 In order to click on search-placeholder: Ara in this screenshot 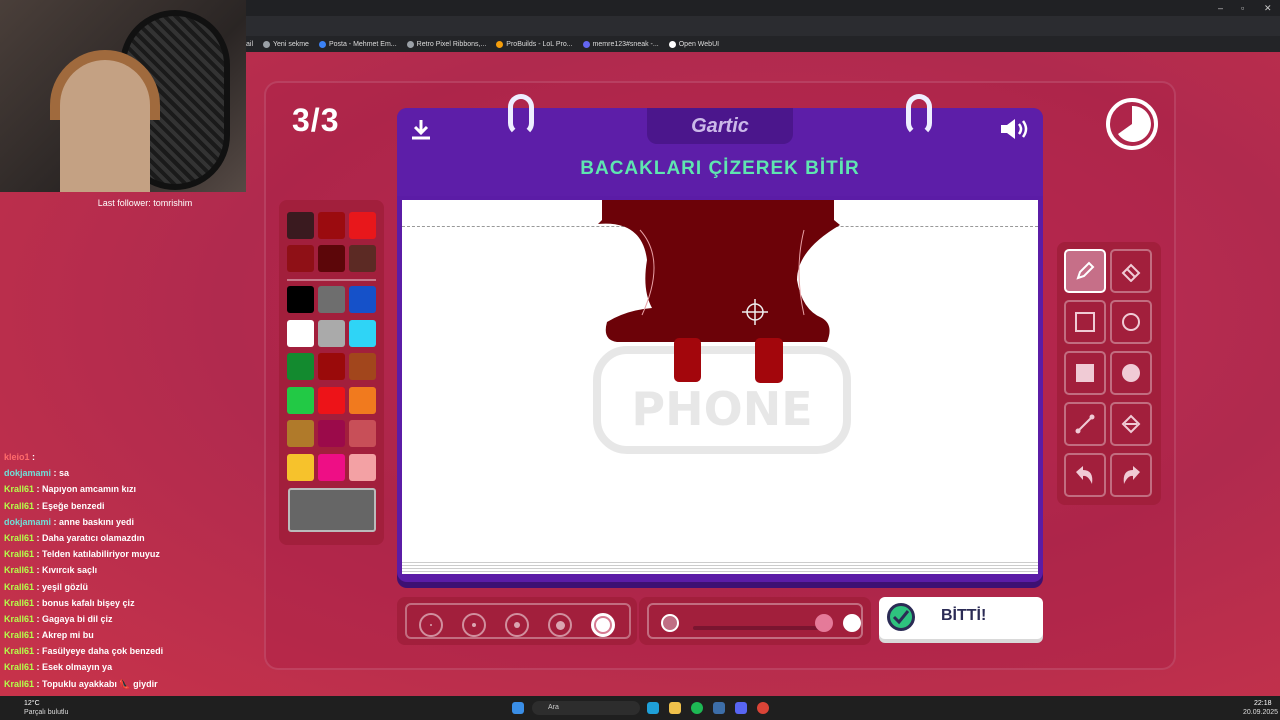, I will do `click(553, 707)`.